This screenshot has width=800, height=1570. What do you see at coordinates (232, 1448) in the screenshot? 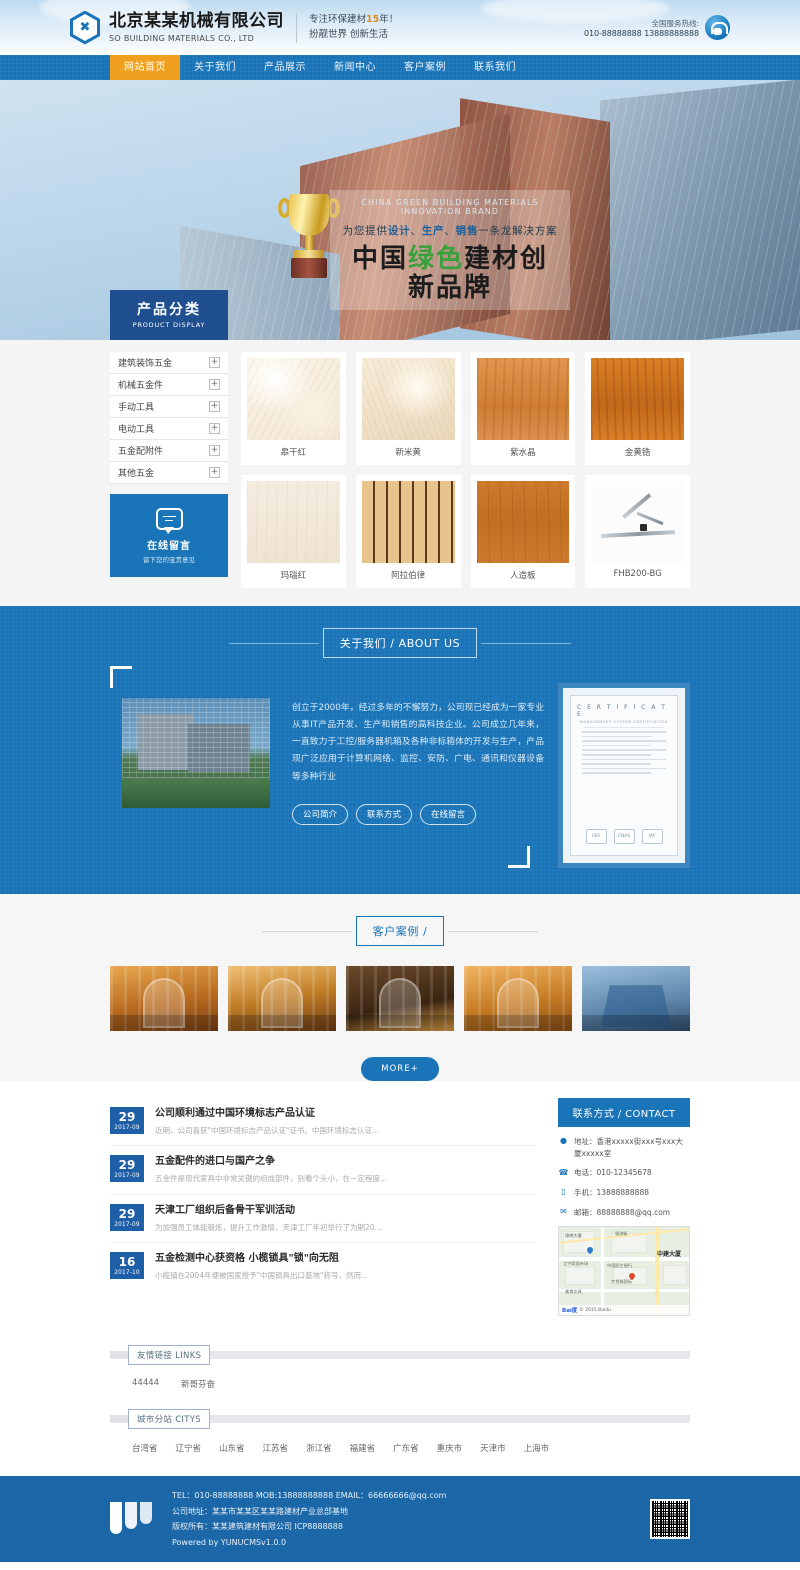
I see `city-link: 山东省` at bounding box center [232, 1448].